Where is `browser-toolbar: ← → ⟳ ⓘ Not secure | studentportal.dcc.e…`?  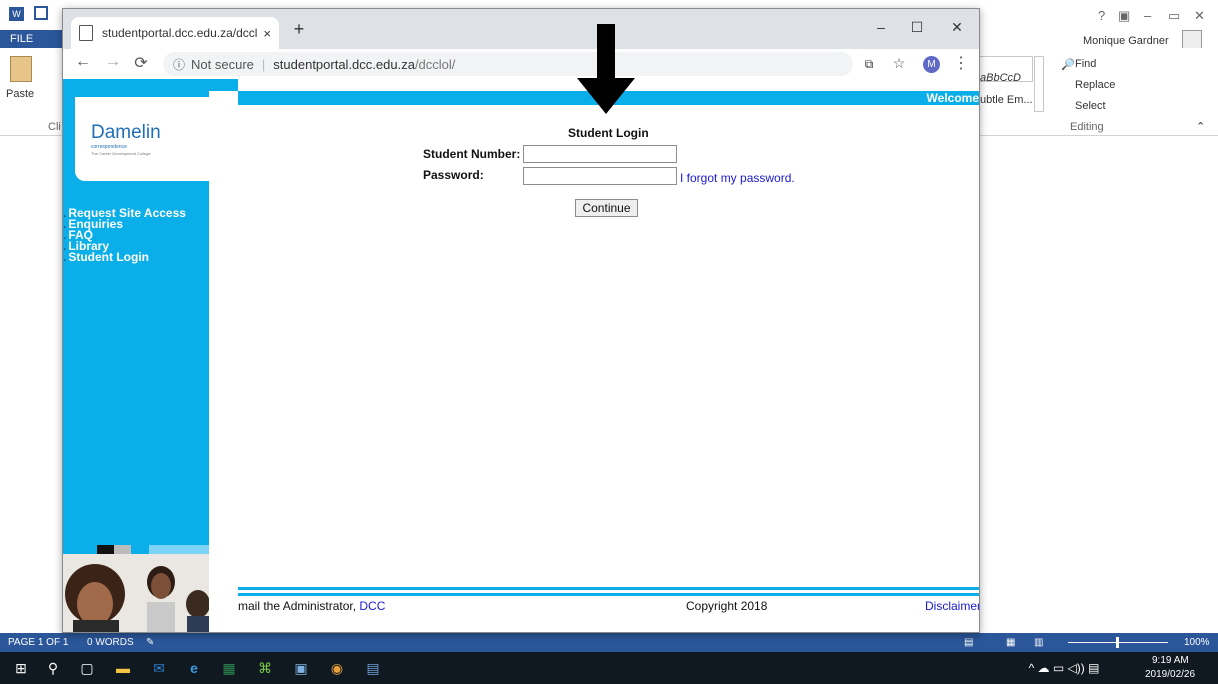 browser-toolbar: ← → ⟳ ⓘ Not secure | studentportal.dcc.e… is located at coordinates (521, 64).